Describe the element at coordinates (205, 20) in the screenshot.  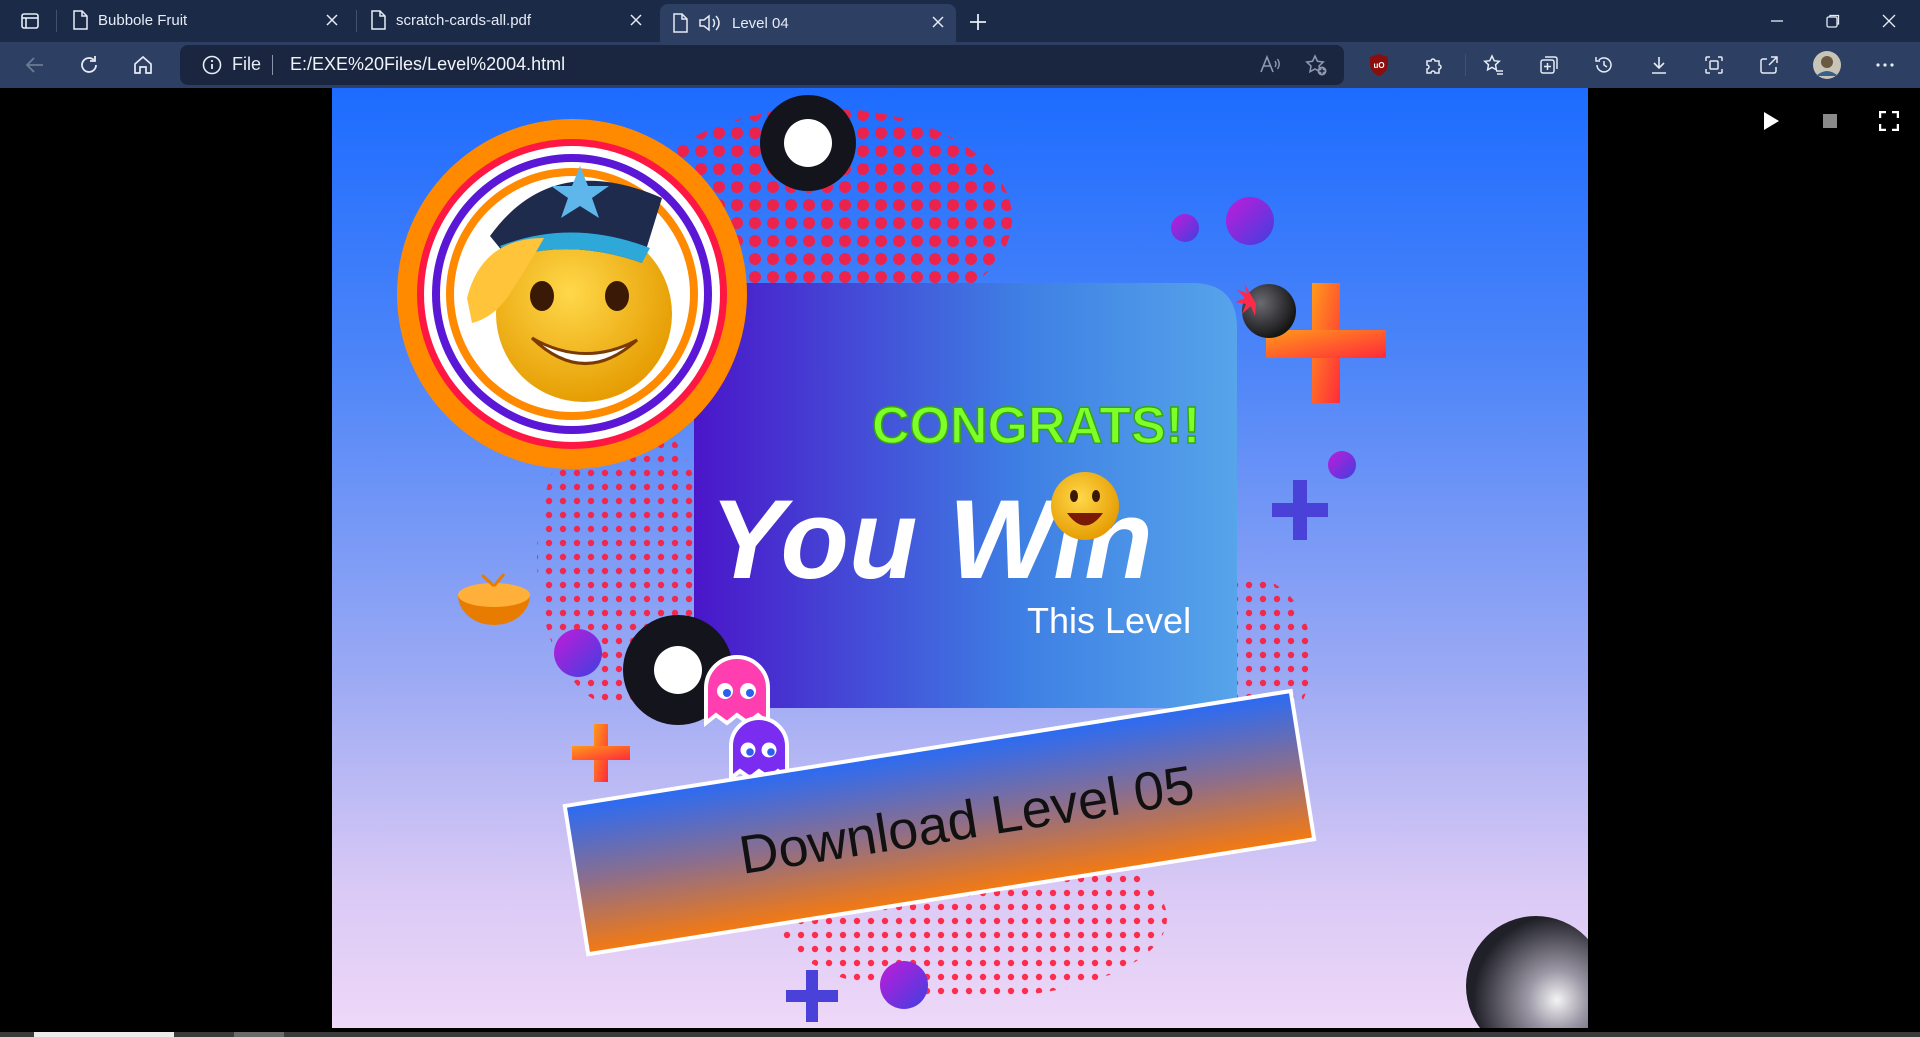
I see `tab-bubbole-fruit: Bubbole Fruit` at that location.